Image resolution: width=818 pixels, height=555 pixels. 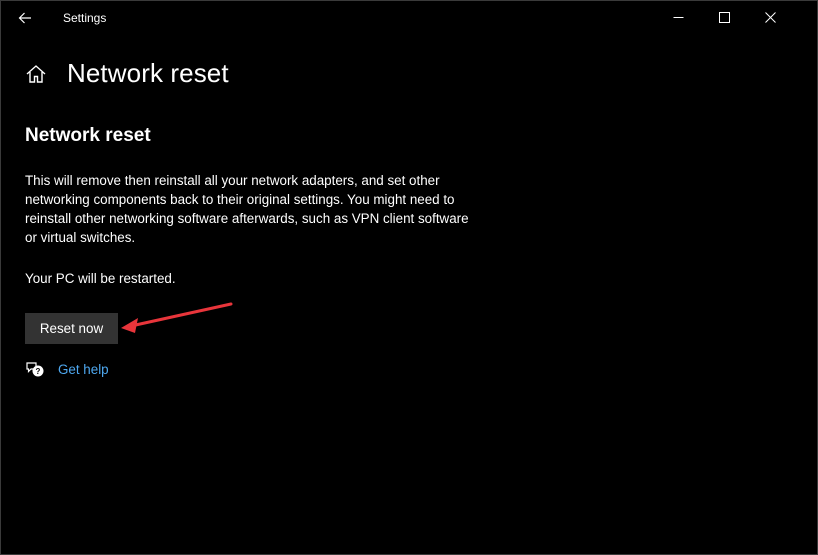 What do you see at coordinates (88, 135) in the screenshot?
I see `section-title: Network reset` at bounding box center [88, 135].